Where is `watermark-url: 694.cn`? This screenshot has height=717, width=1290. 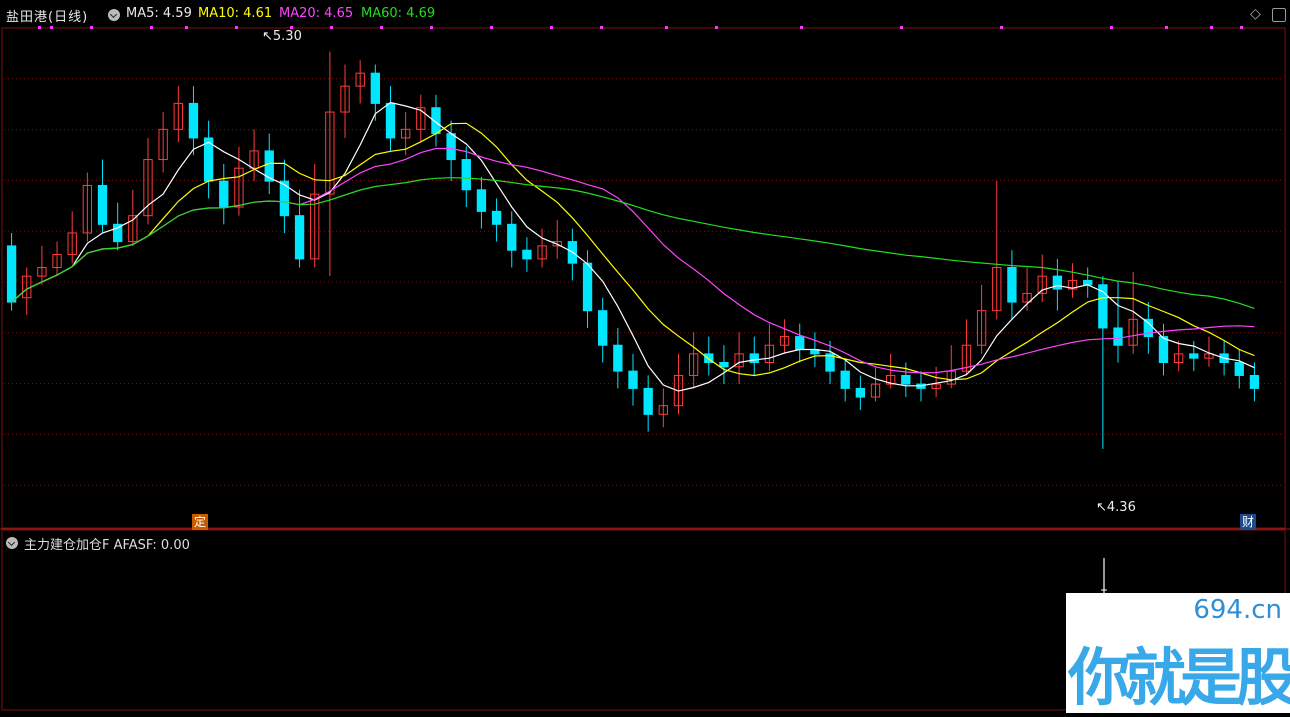
watermark-url: 694.cn is located at coordinates (1237, 610).